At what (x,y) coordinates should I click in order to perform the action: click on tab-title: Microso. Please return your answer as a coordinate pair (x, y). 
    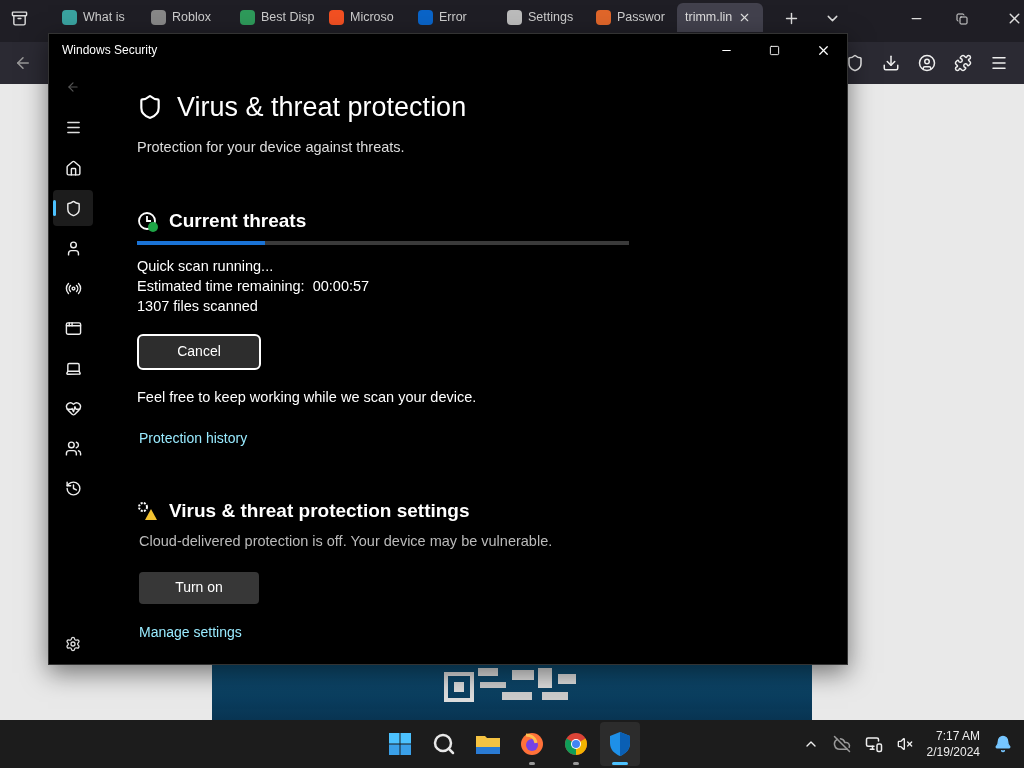
    Looking at the image, I should click on (372, 18).